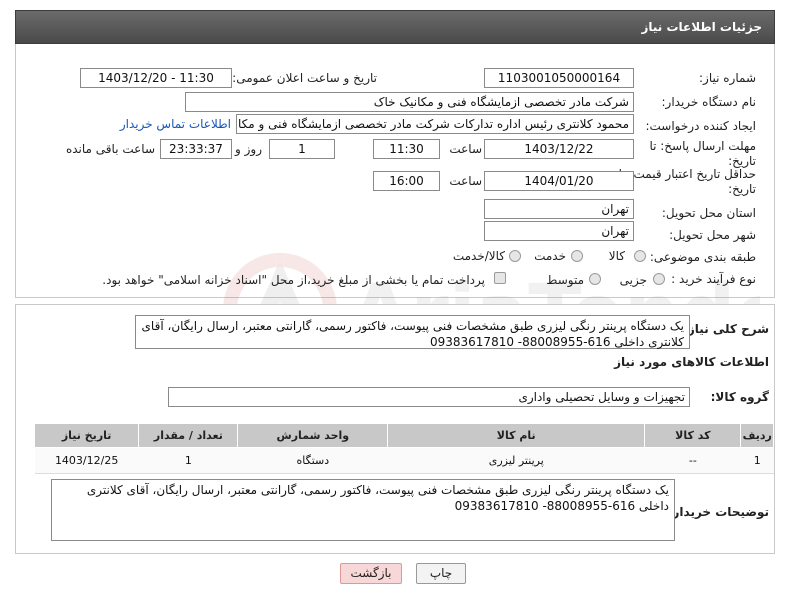 The height and width of the screenshot is (598, 789). What do you see at coordinates (559, 181) in the screenshot?
I see `price-date-field: 1404/01/20` at bounding box center [559, 181].